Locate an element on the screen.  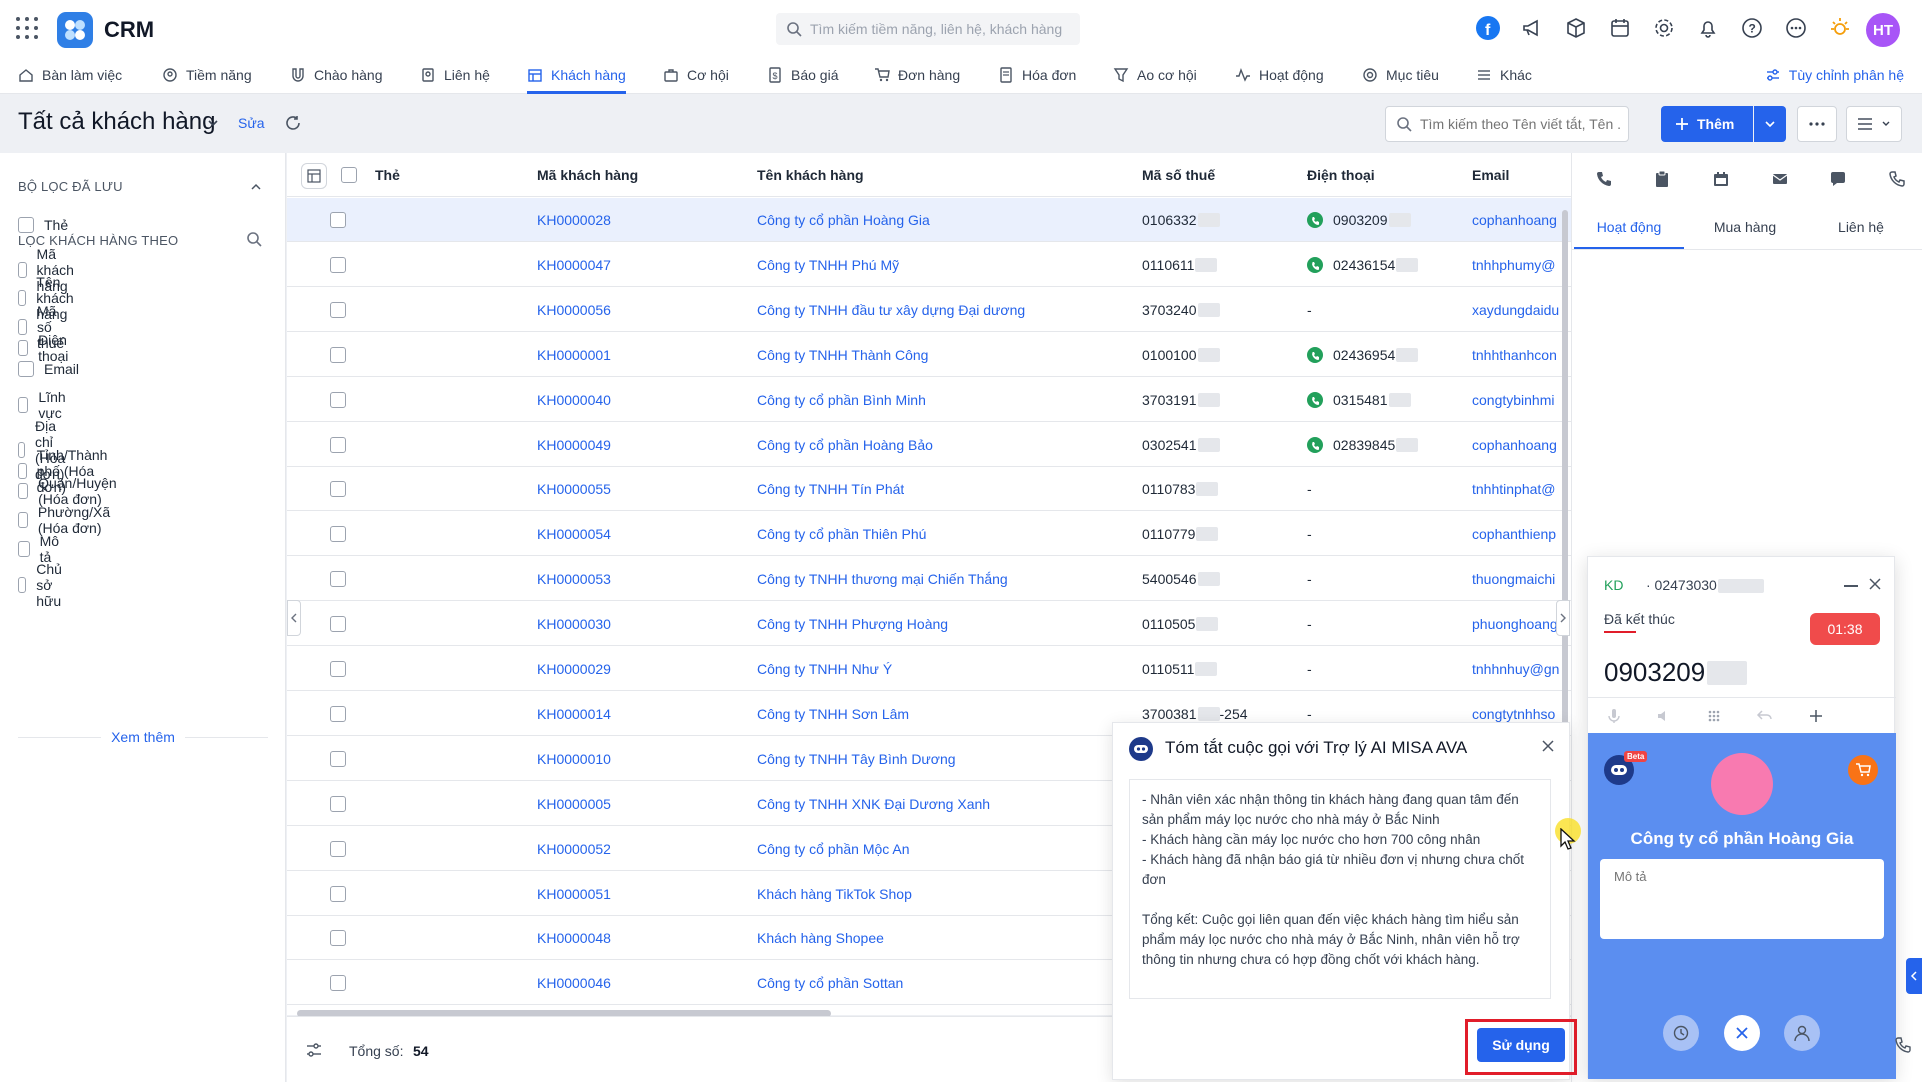
col-name: Tên khách hàng is located at coordinates (810, 175).